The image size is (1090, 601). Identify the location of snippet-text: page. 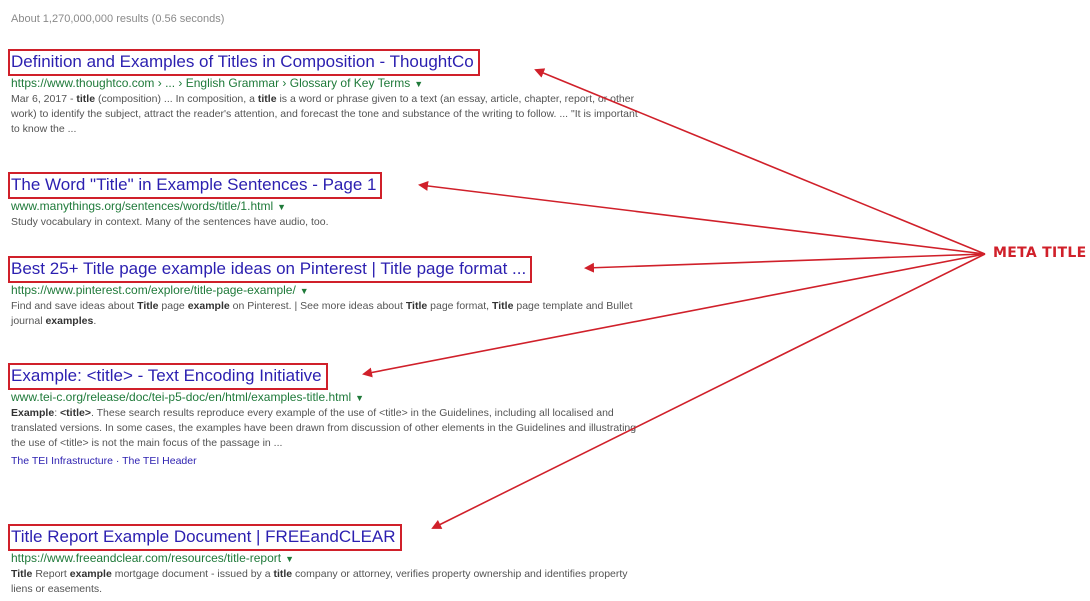
(173, 306).